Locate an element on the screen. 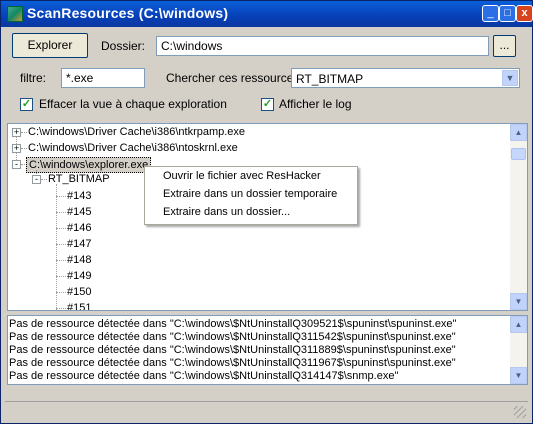 Image resolution: width=533 pixels, height=424 pixels. filter-label: filtre: is located at coordinates (33, 78).